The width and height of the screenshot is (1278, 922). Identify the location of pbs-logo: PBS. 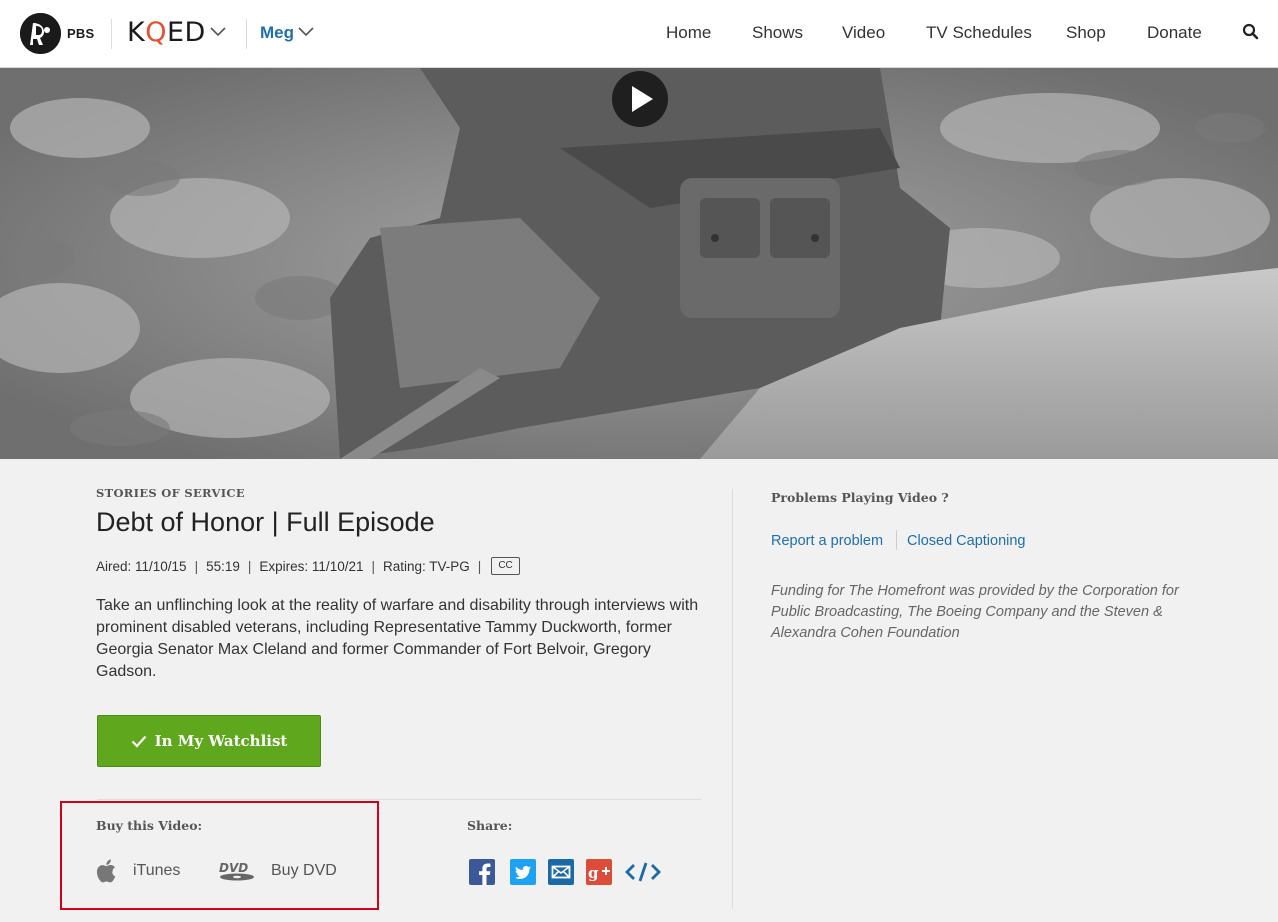
(57, 33).